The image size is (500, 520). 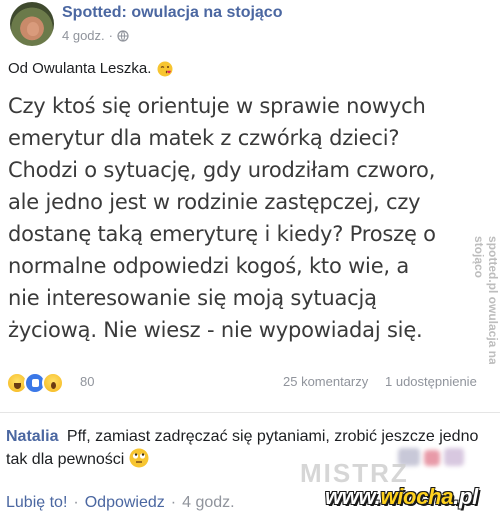 I want to click on page-avatar, so click(x=32, y=24).